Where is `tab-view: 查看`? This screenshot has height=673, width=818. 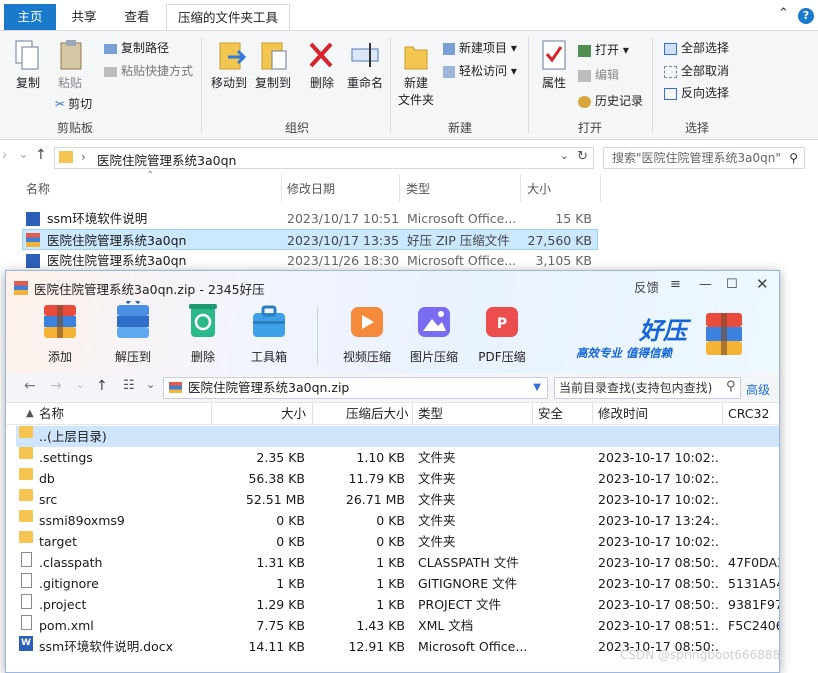
tab-view: 查看 is located at coordinates (137, 17).